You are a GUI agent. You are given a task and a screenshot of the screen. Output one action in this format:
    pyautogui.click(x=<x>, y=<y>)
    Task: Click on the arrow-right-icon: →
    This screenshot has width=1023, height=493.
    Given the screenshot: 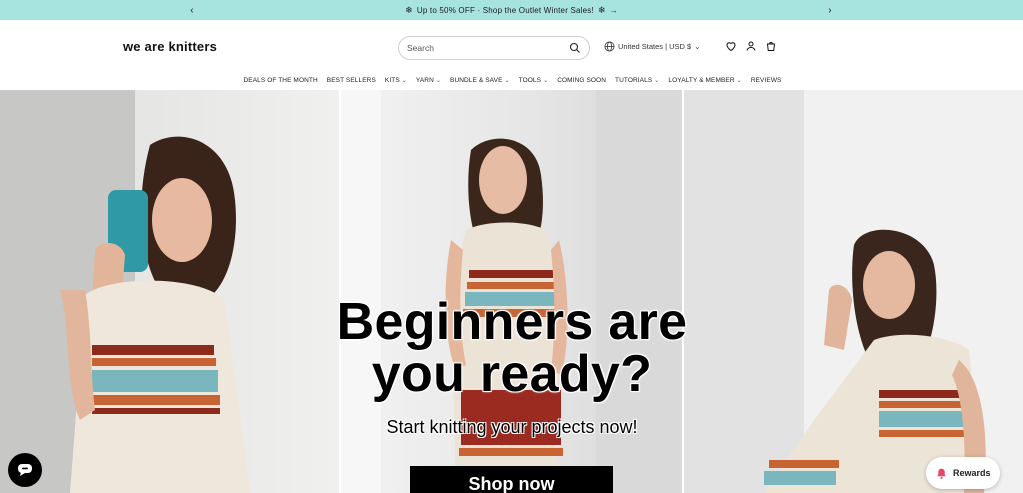 What is the action you would take?
    pyautogui.click(x=613, y=10)
    